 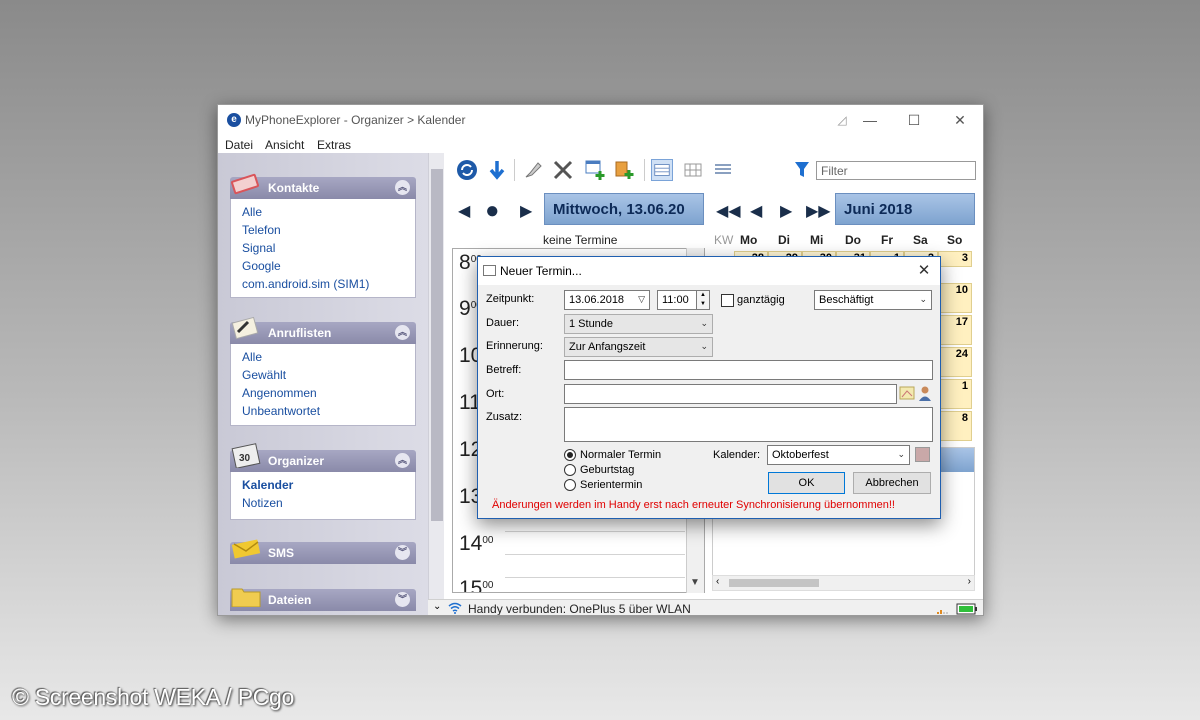 What do you see at coordinates (323, 551) in the screenshot?
I see `section-header-sms: SMS ︾` at bounding box center [323, 551].